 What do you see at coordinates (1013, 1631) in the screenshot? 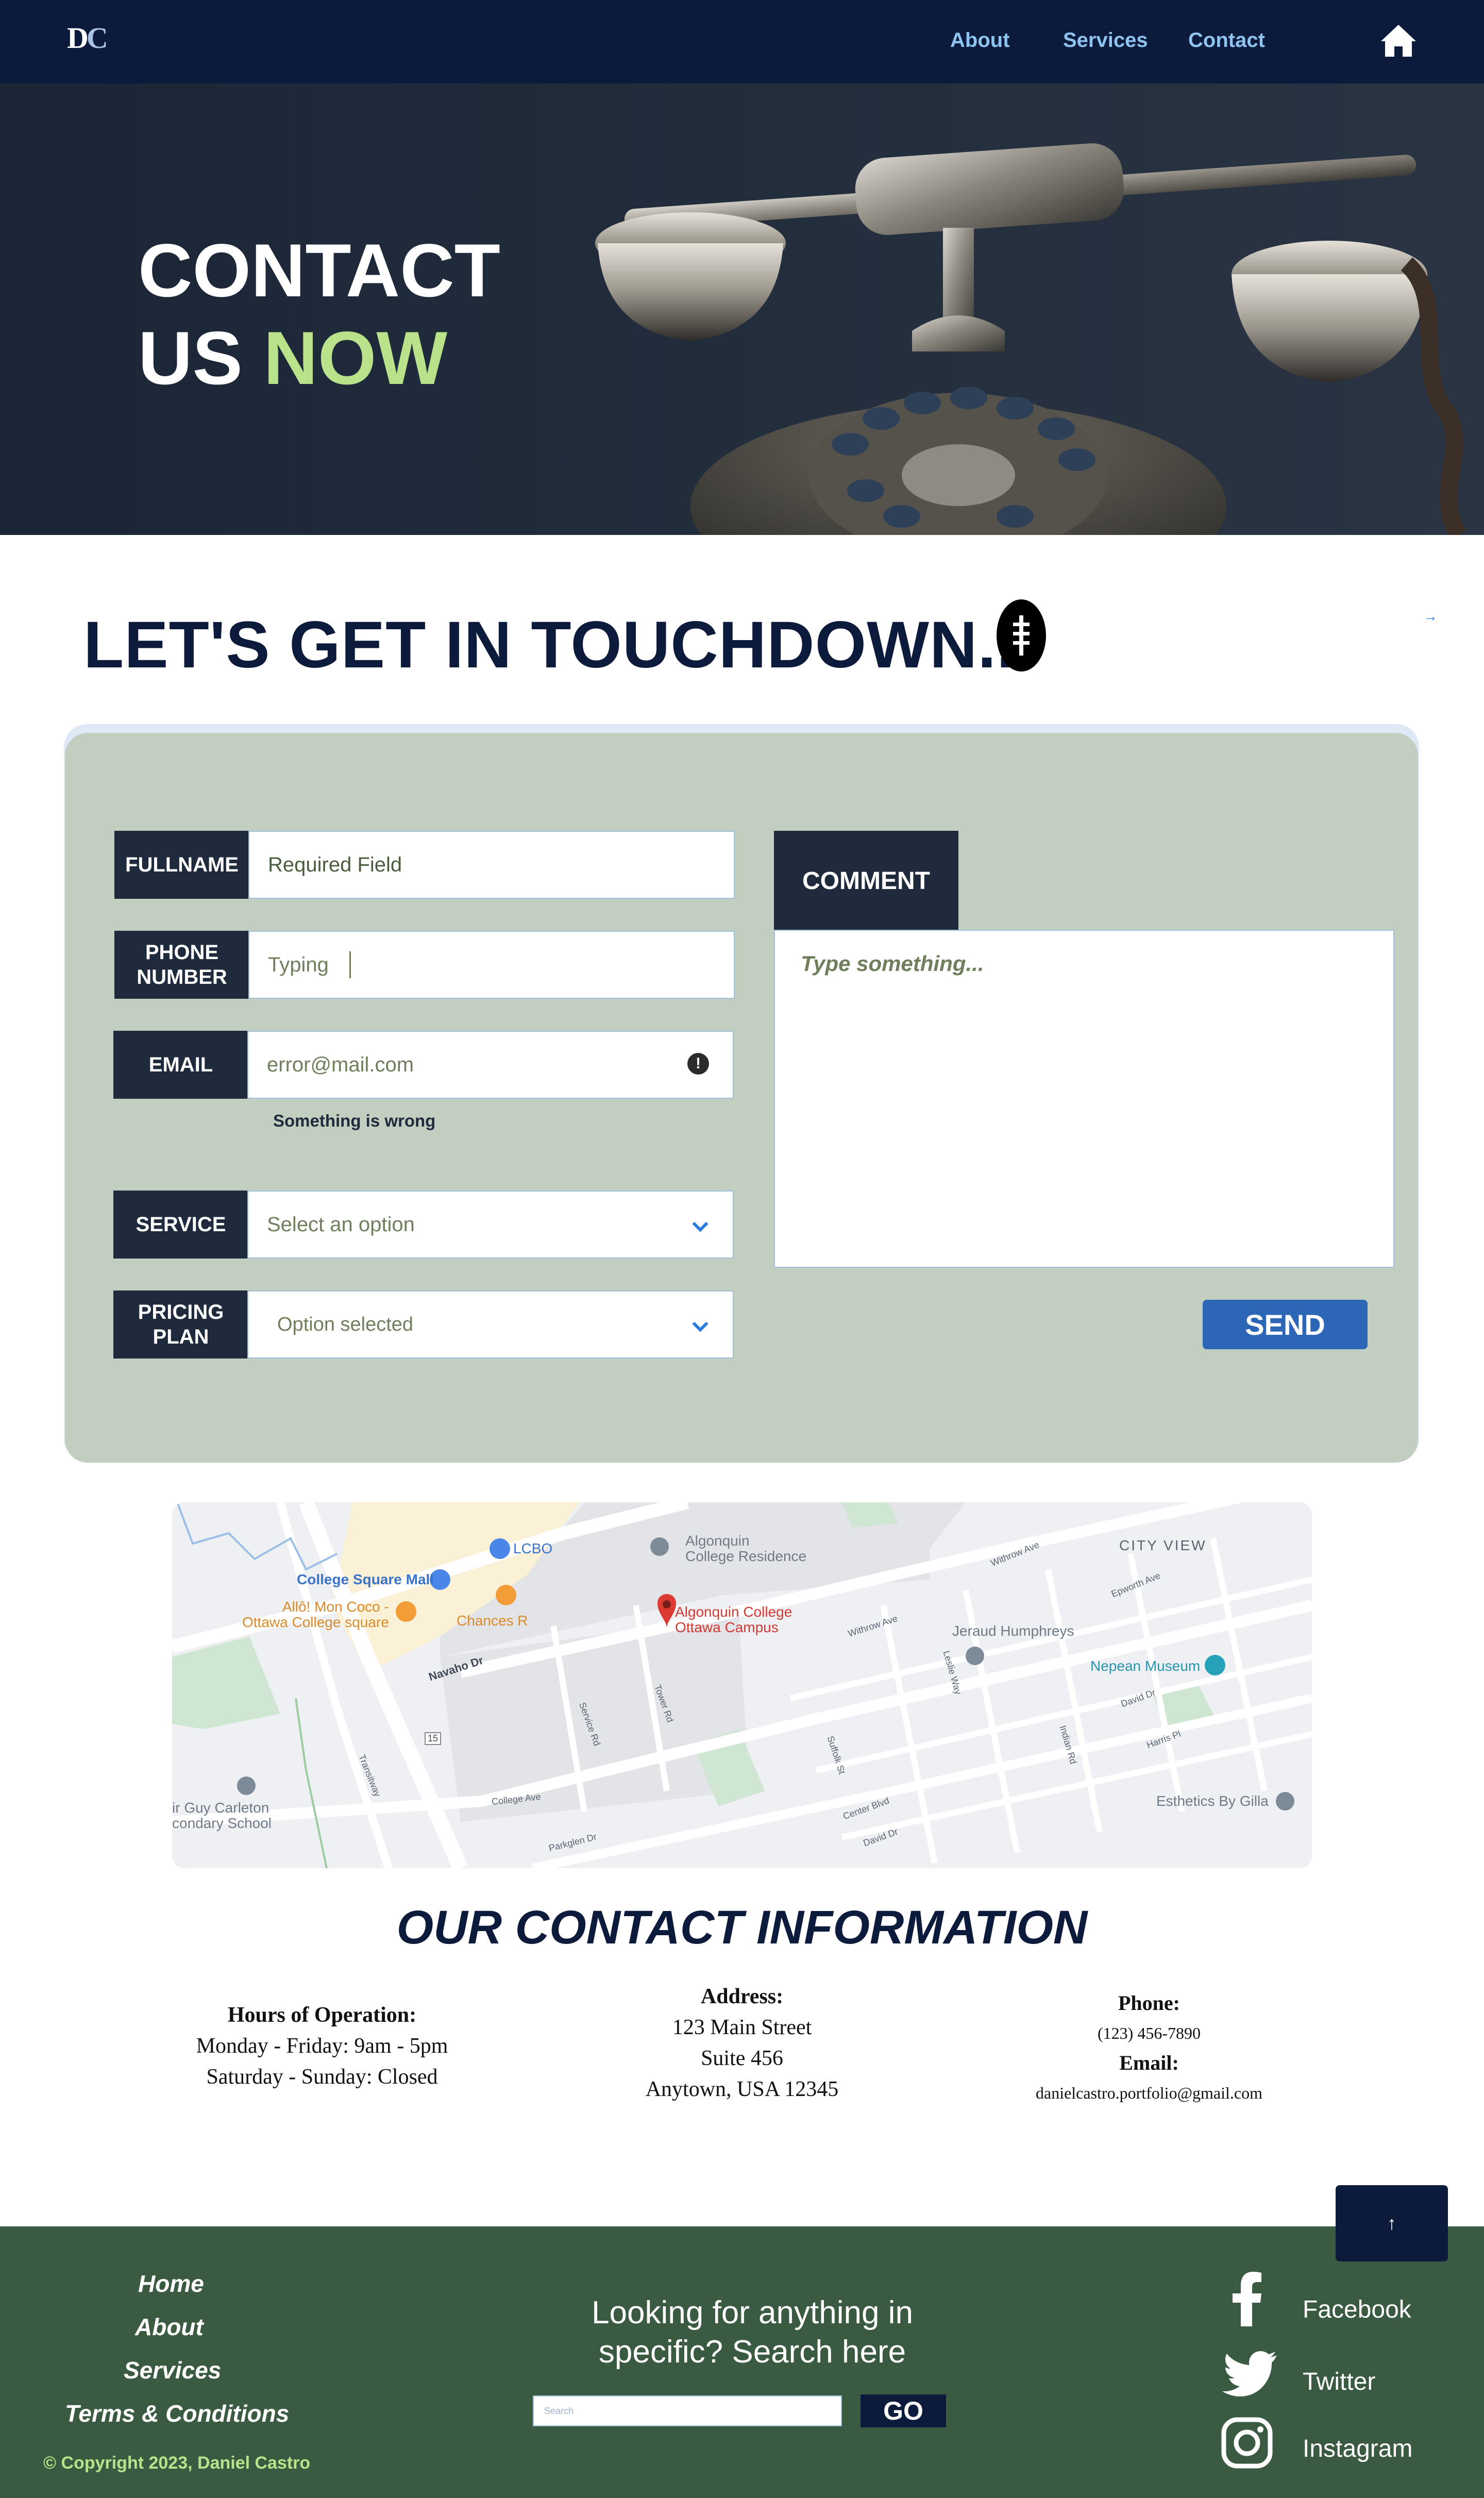
I see `map-label-jeraud-humphreys: Jeraud Humphreys` at bounding box center [1013, 1631].